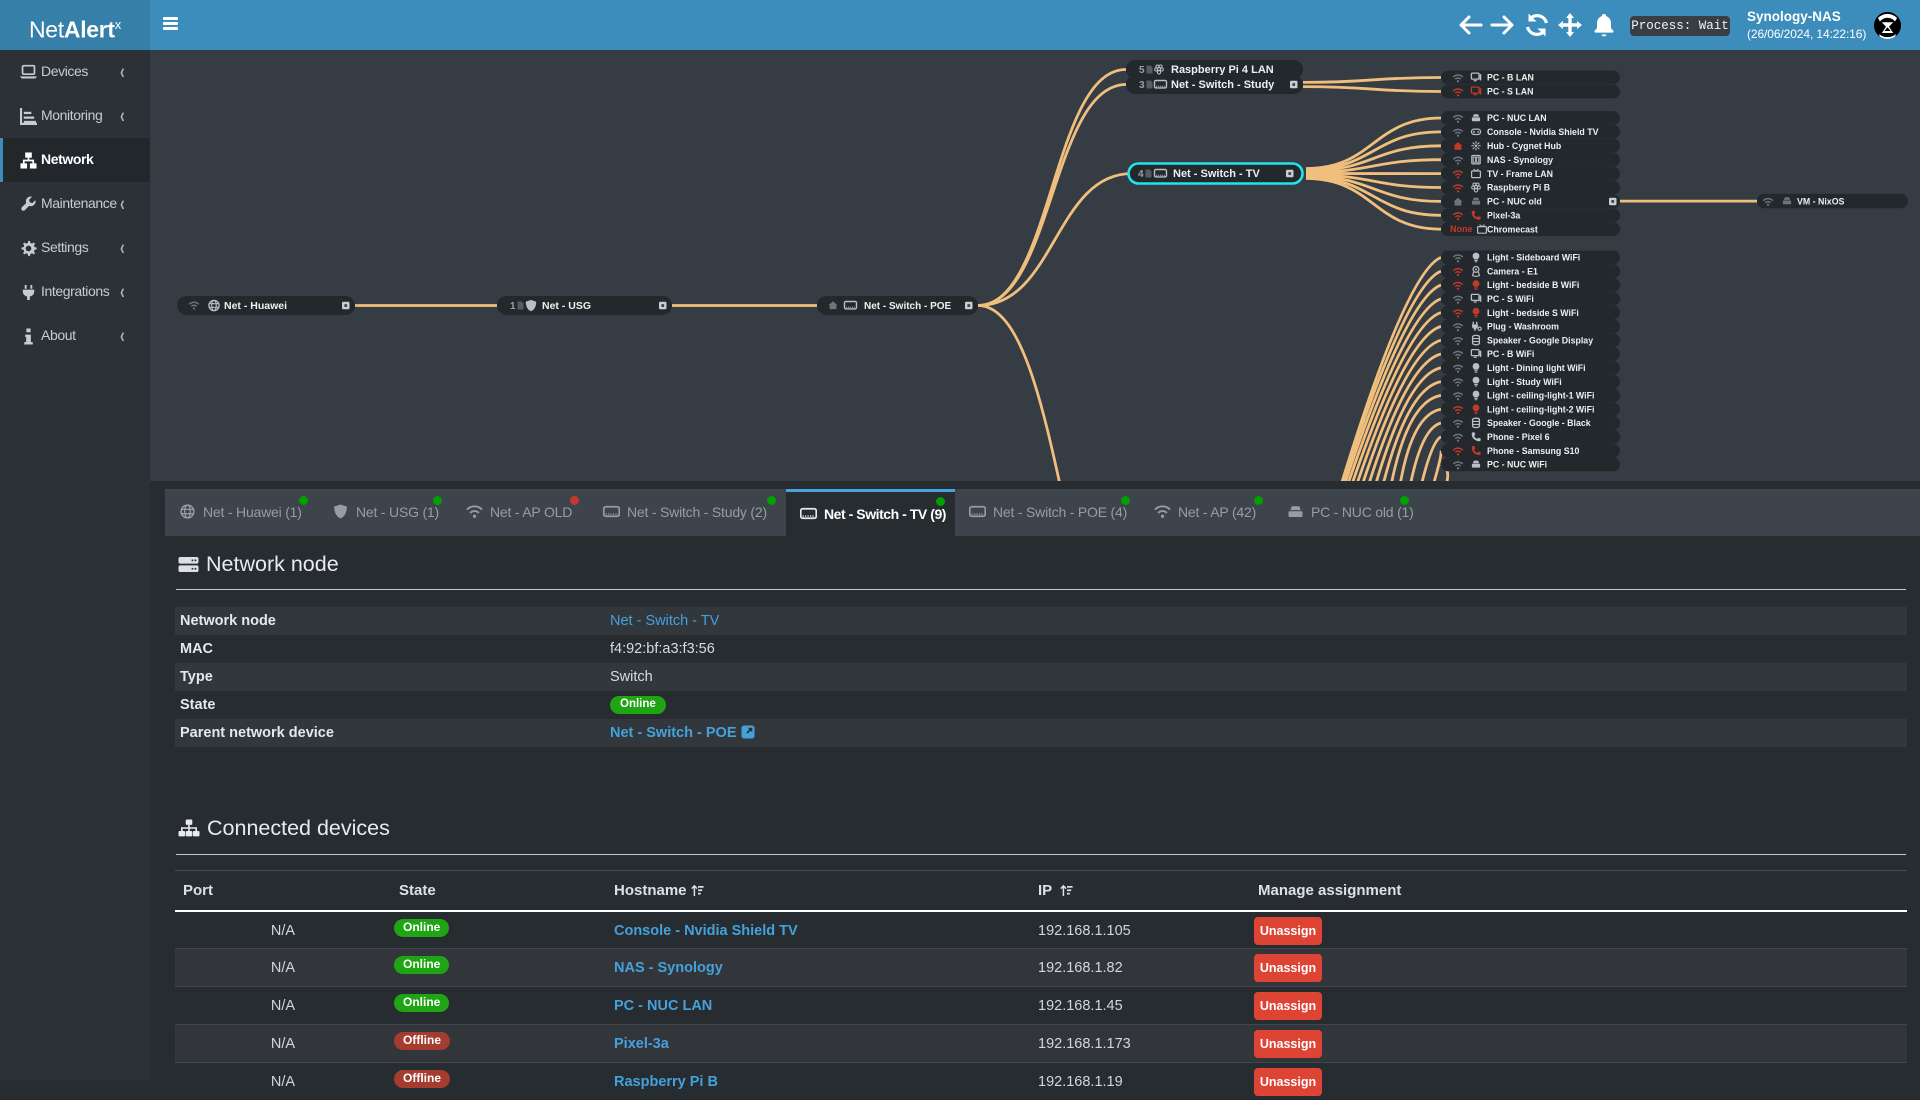 The image size is (1920, 1100). I want to click on svg-text: Console - Nvidia Shield TV, so click(1543, 132).